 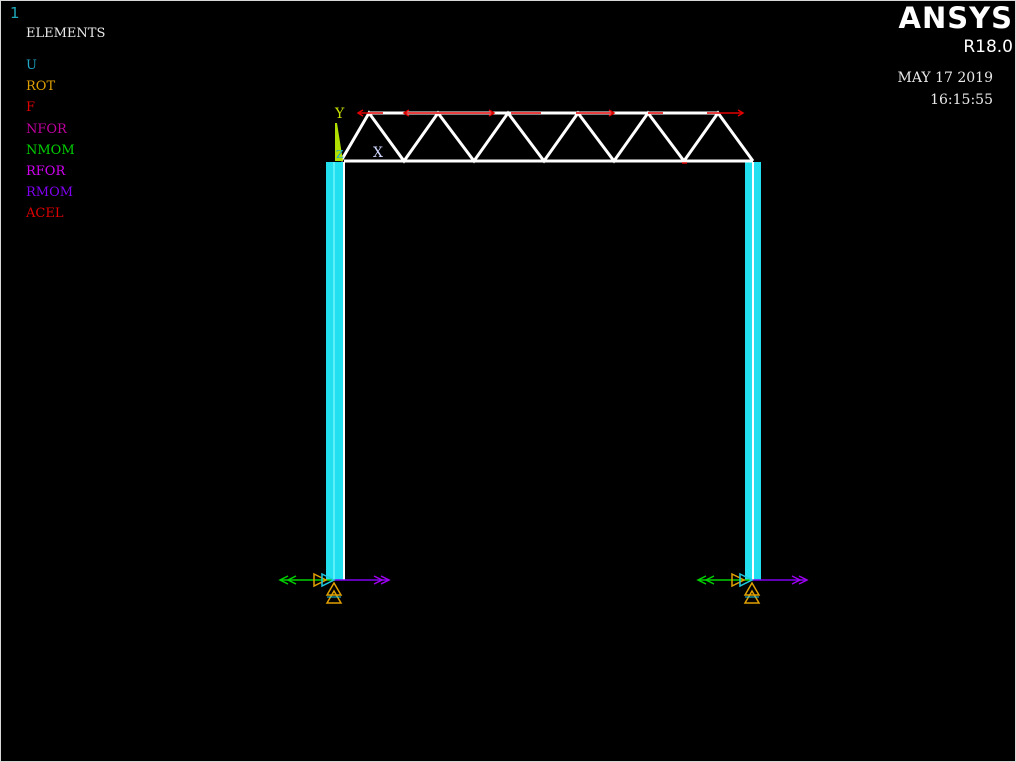 I want to click on force-arrows, so click(x=550, y=136).